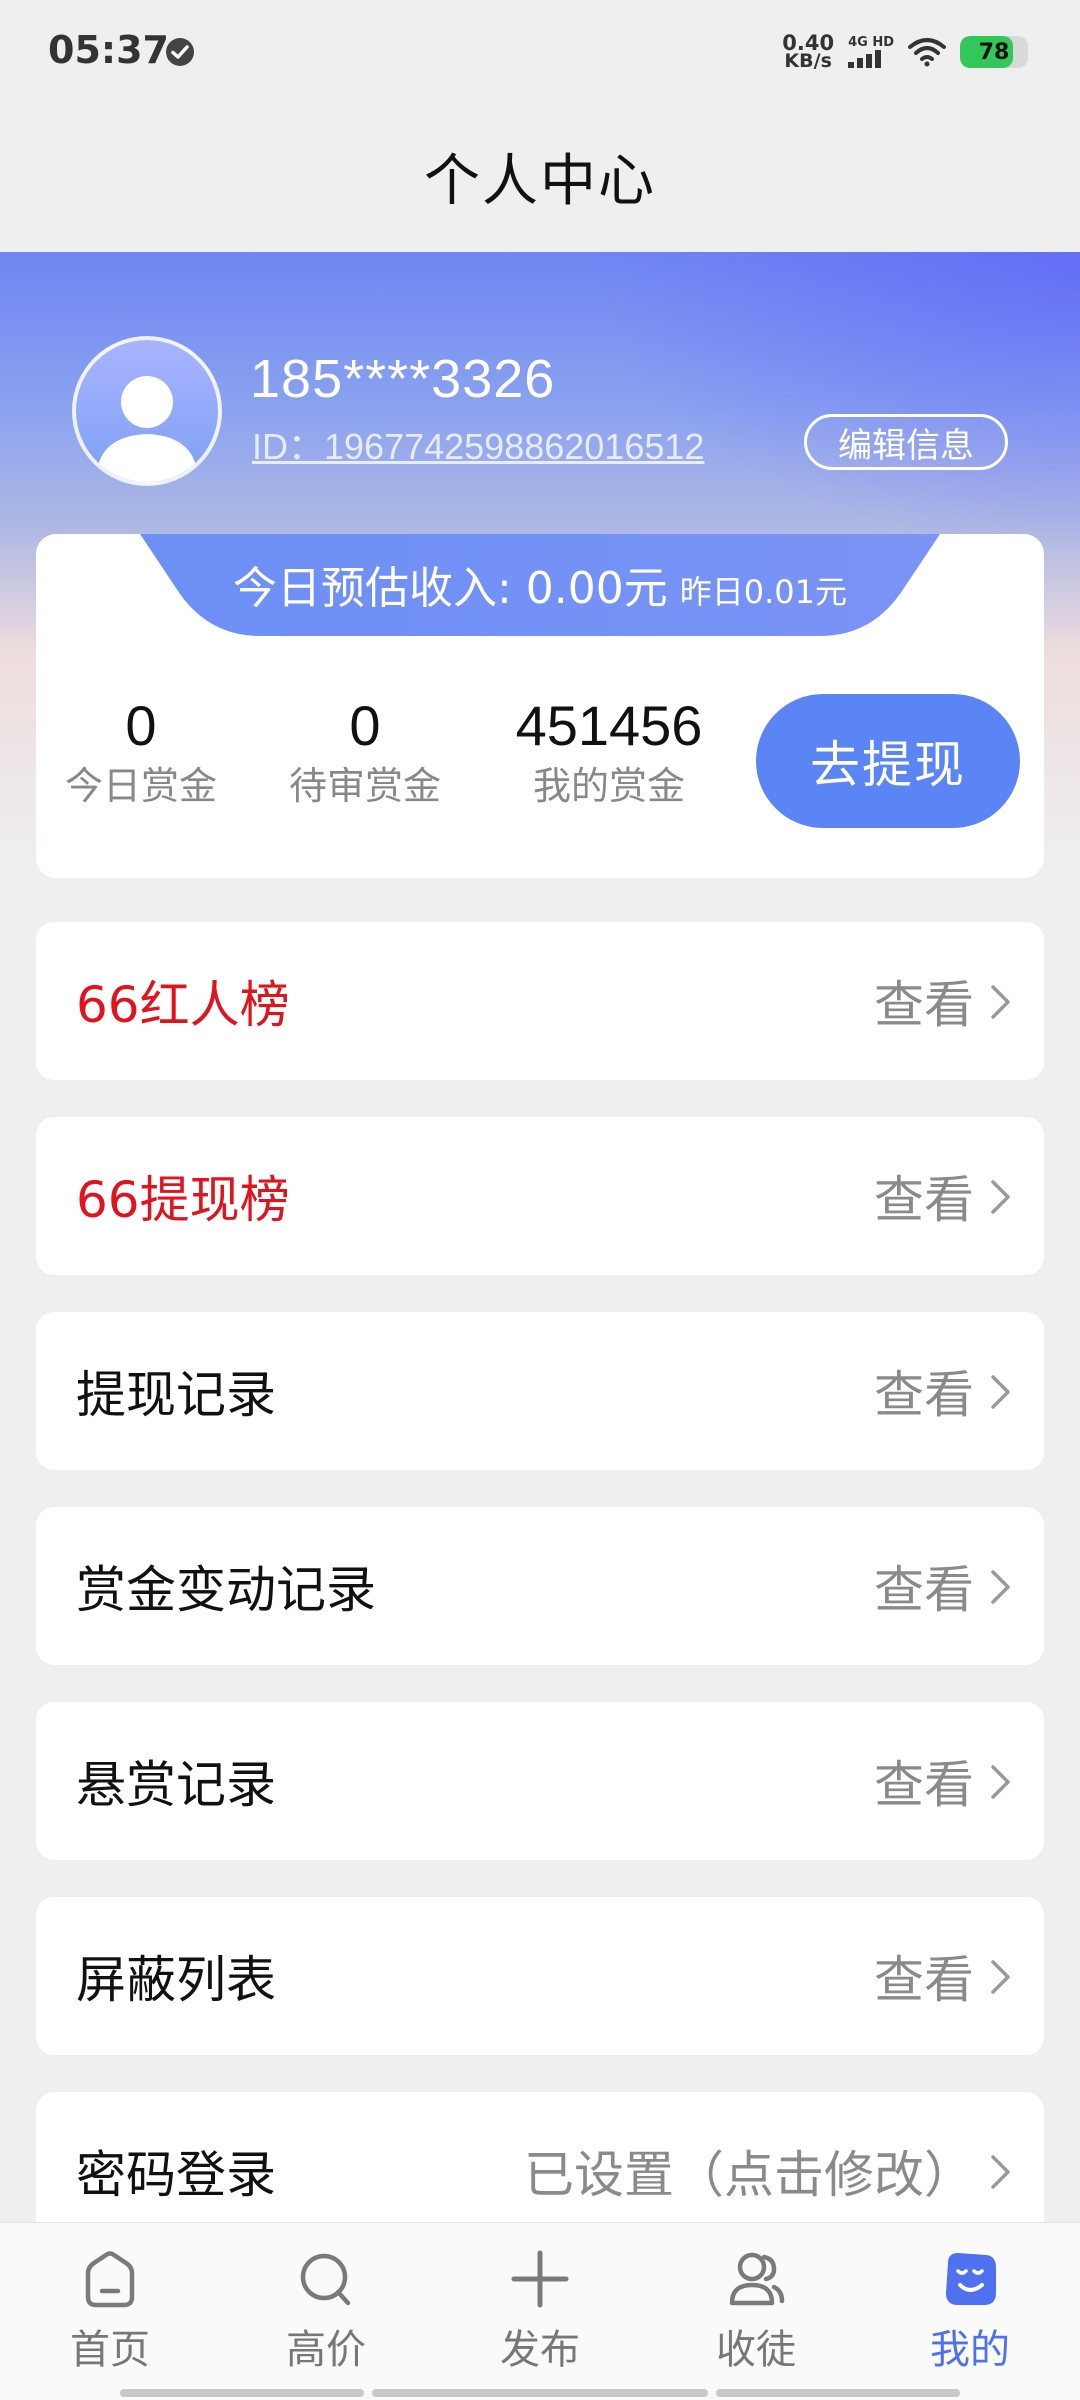  I want to click on stats-row: 0 今日赏金 0 待审赏金 451456 我的赏金, so click(396, 754).